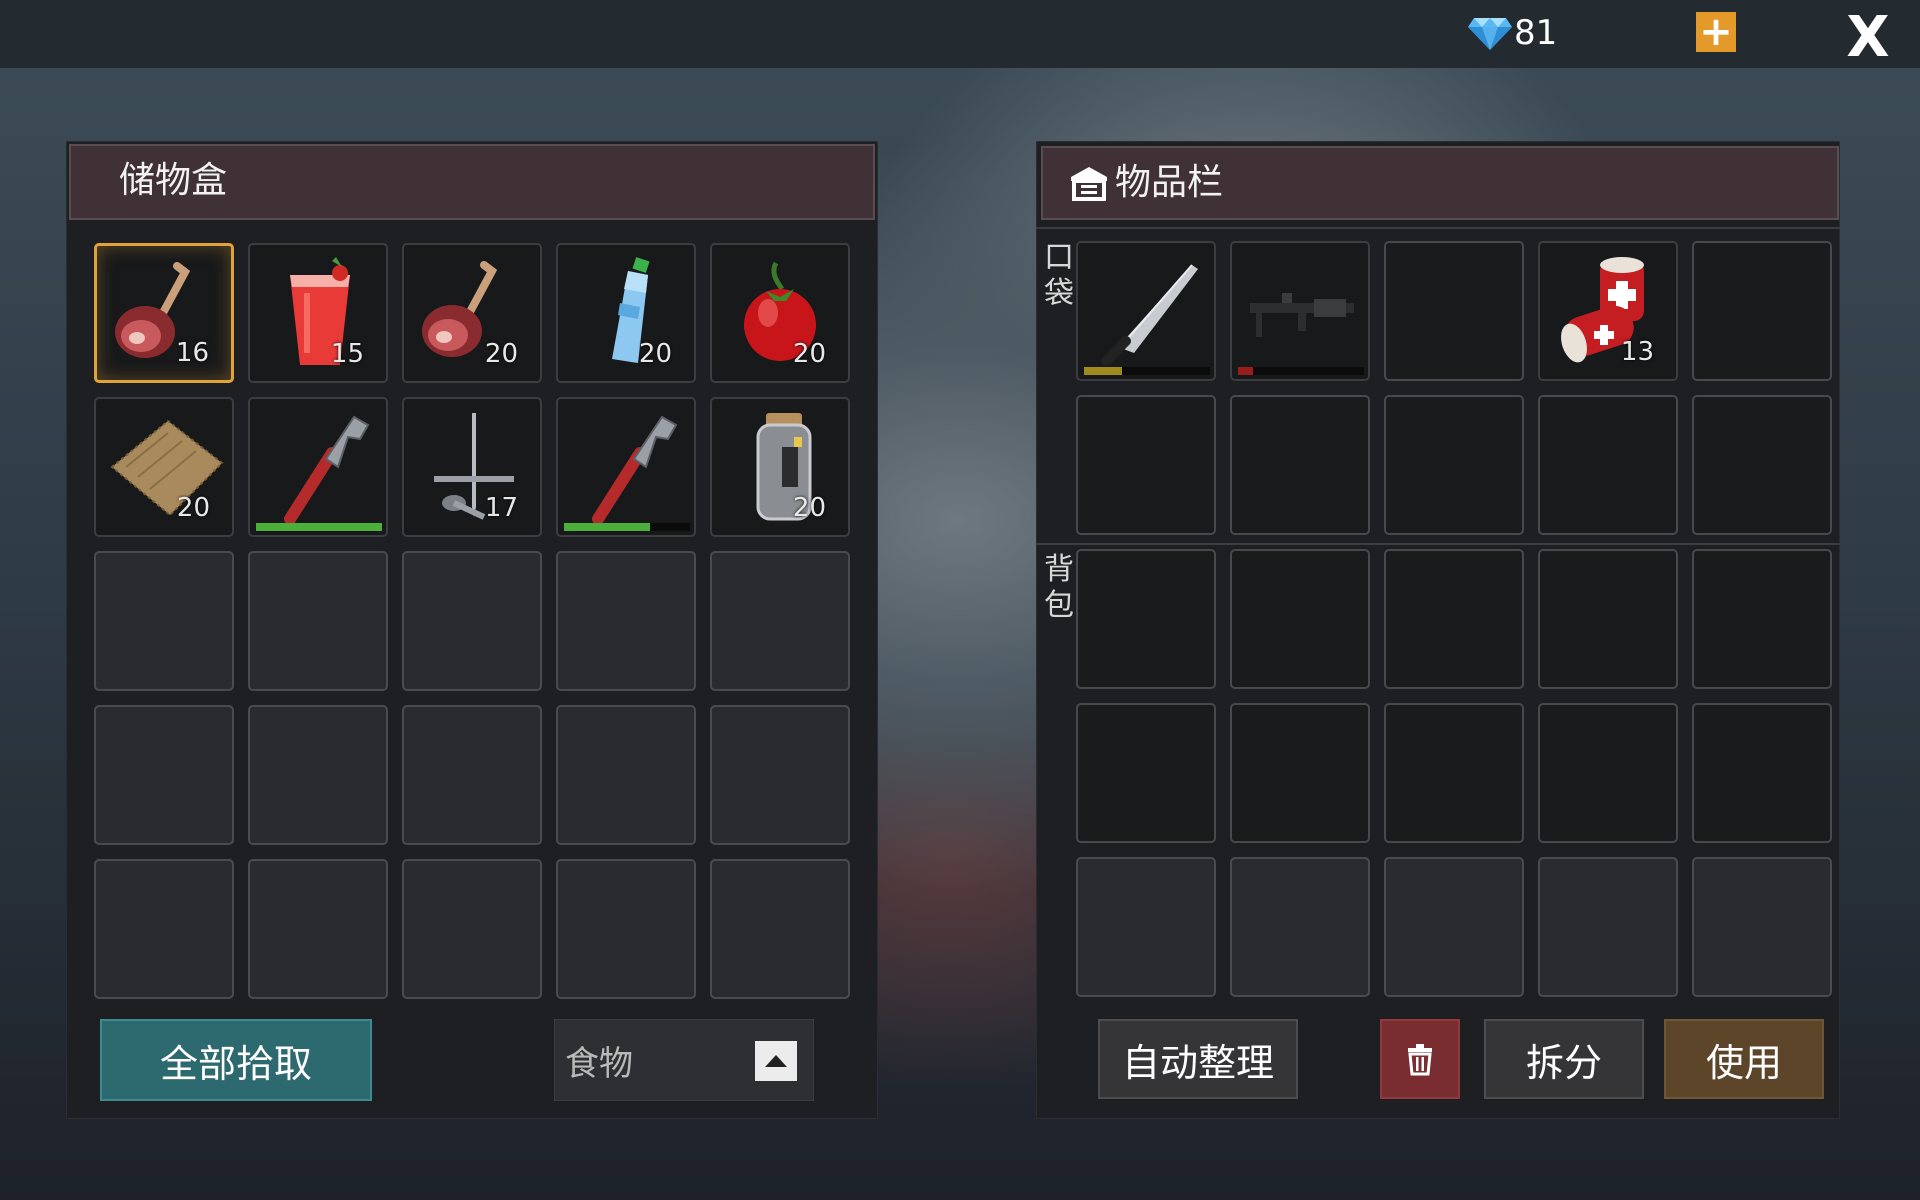  I want to click on chevron-up-icon, so click(776, 1061).